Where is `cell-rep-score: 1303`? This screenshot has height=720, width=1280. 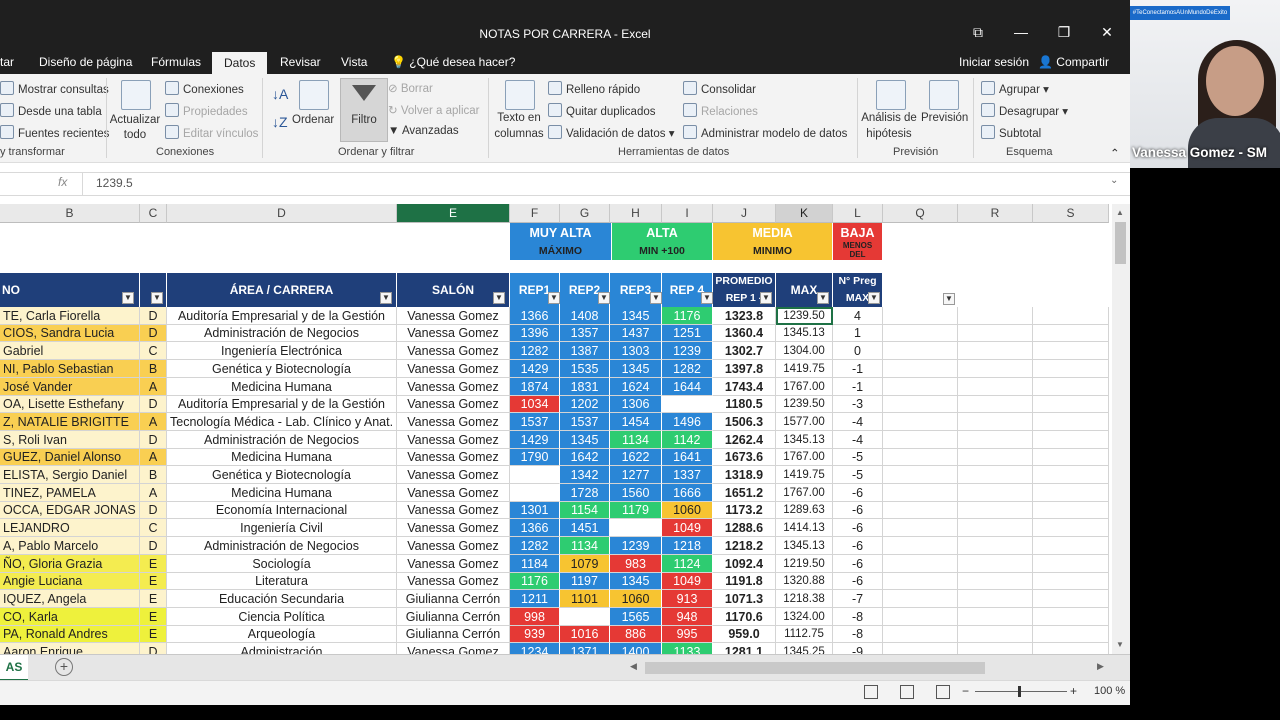
cell-rep-score: 1303 is located at coordinates (636, 351).